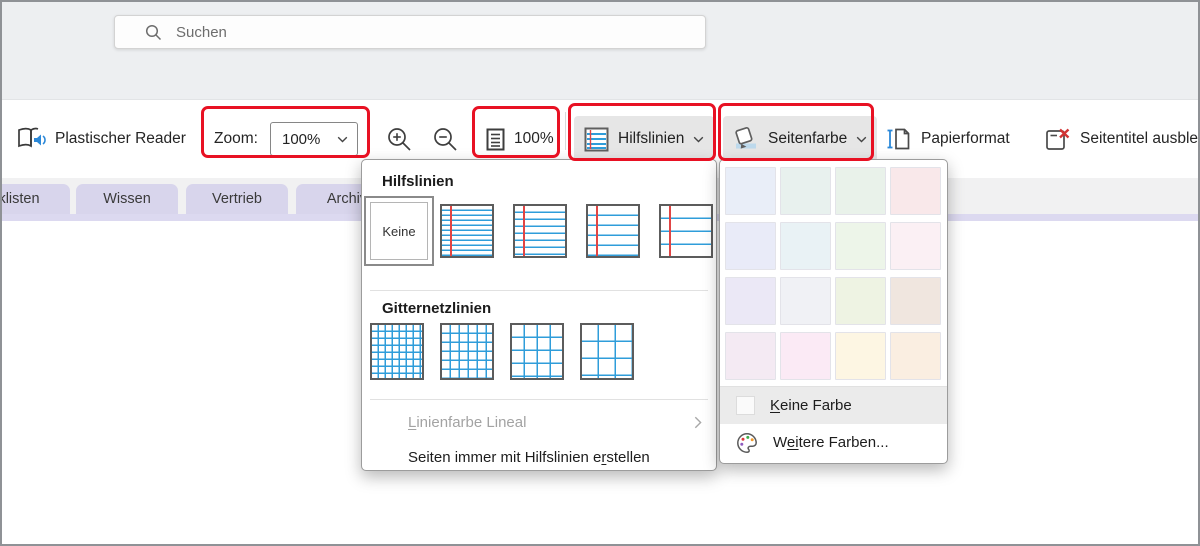  Describe the element at coordinates (467, 351) in the screenshot. I see `guides-option-grid-medium` at that location.